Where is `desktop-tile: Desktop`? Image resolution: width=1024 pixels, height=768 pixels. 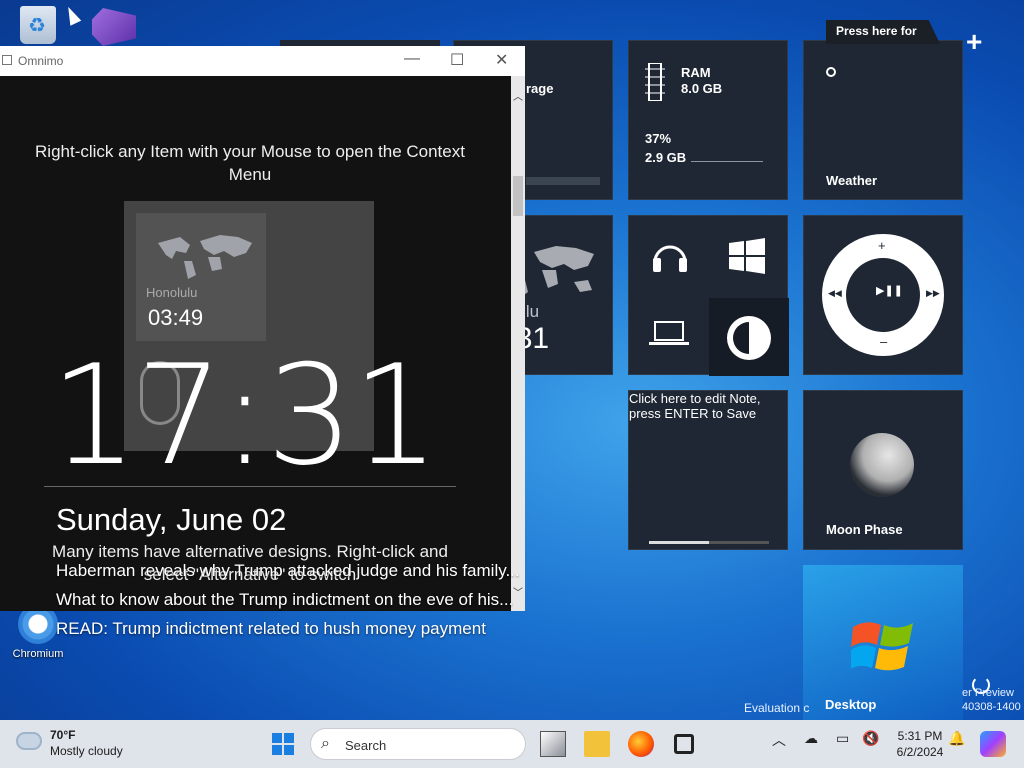
desktop-tile: Desktop is located at coordinates (883, 642).